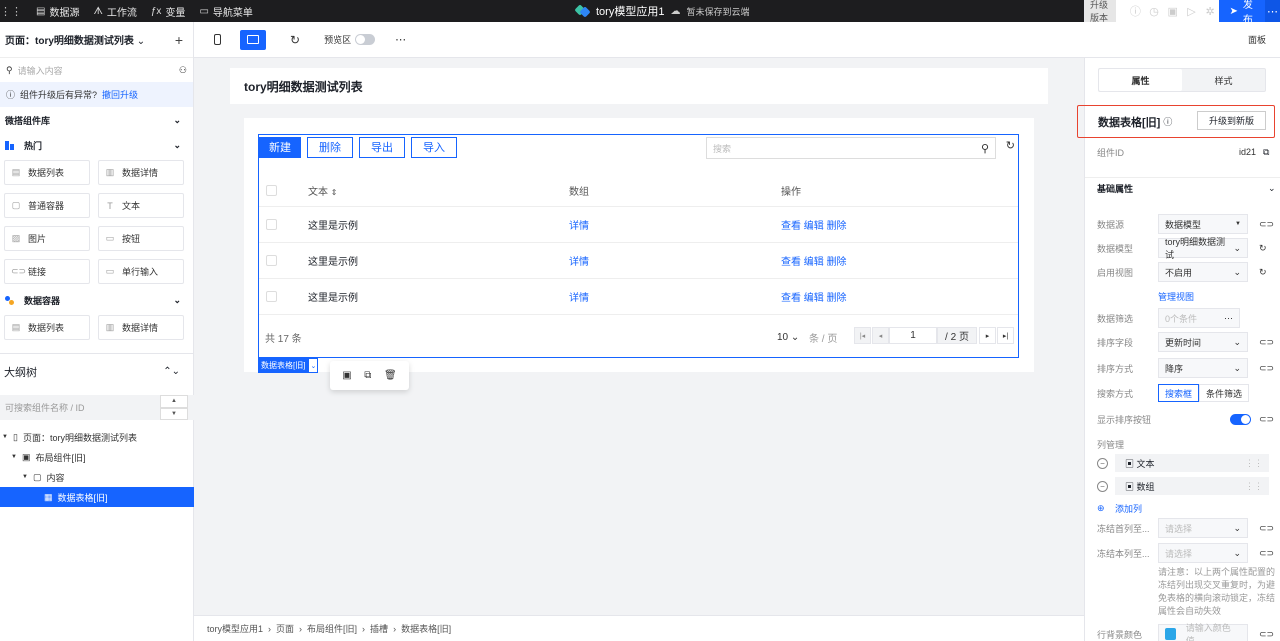  I want to click on component-input: ▭ 单行输入, so click(141, 271).